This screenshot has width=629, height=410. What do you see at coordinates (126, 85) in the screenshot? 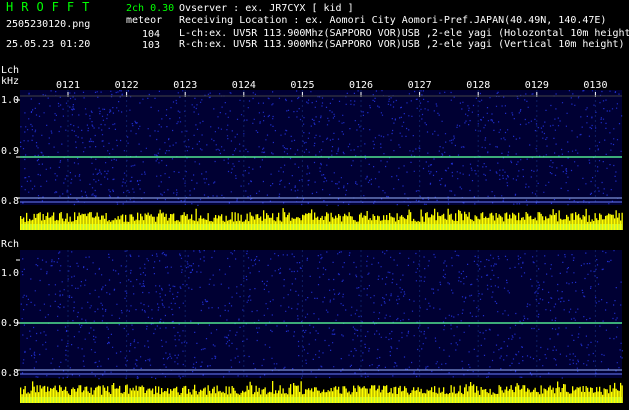
I see `time-tick-label: 0122` at bounding box center [126, 85].